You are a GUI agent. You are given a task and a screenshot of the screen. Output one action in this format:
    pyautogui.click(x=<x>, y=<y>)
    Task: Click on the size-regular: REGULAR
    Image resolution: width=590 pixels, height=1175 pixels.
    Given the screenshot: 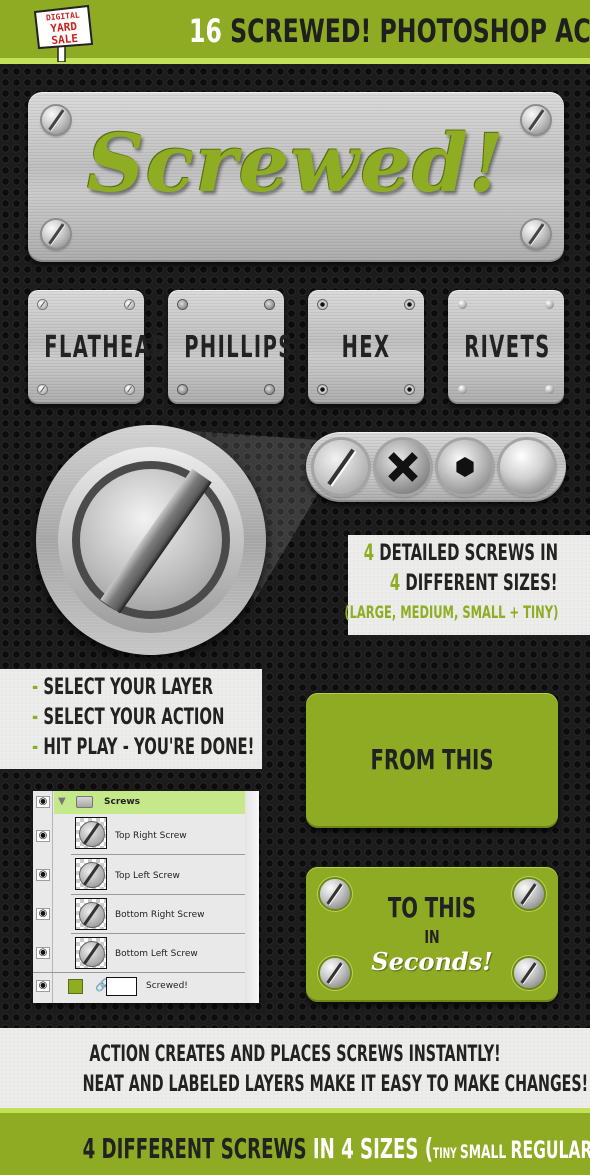 What is the action you would take?
    pyautogui.click(x=550, y=1150)
    